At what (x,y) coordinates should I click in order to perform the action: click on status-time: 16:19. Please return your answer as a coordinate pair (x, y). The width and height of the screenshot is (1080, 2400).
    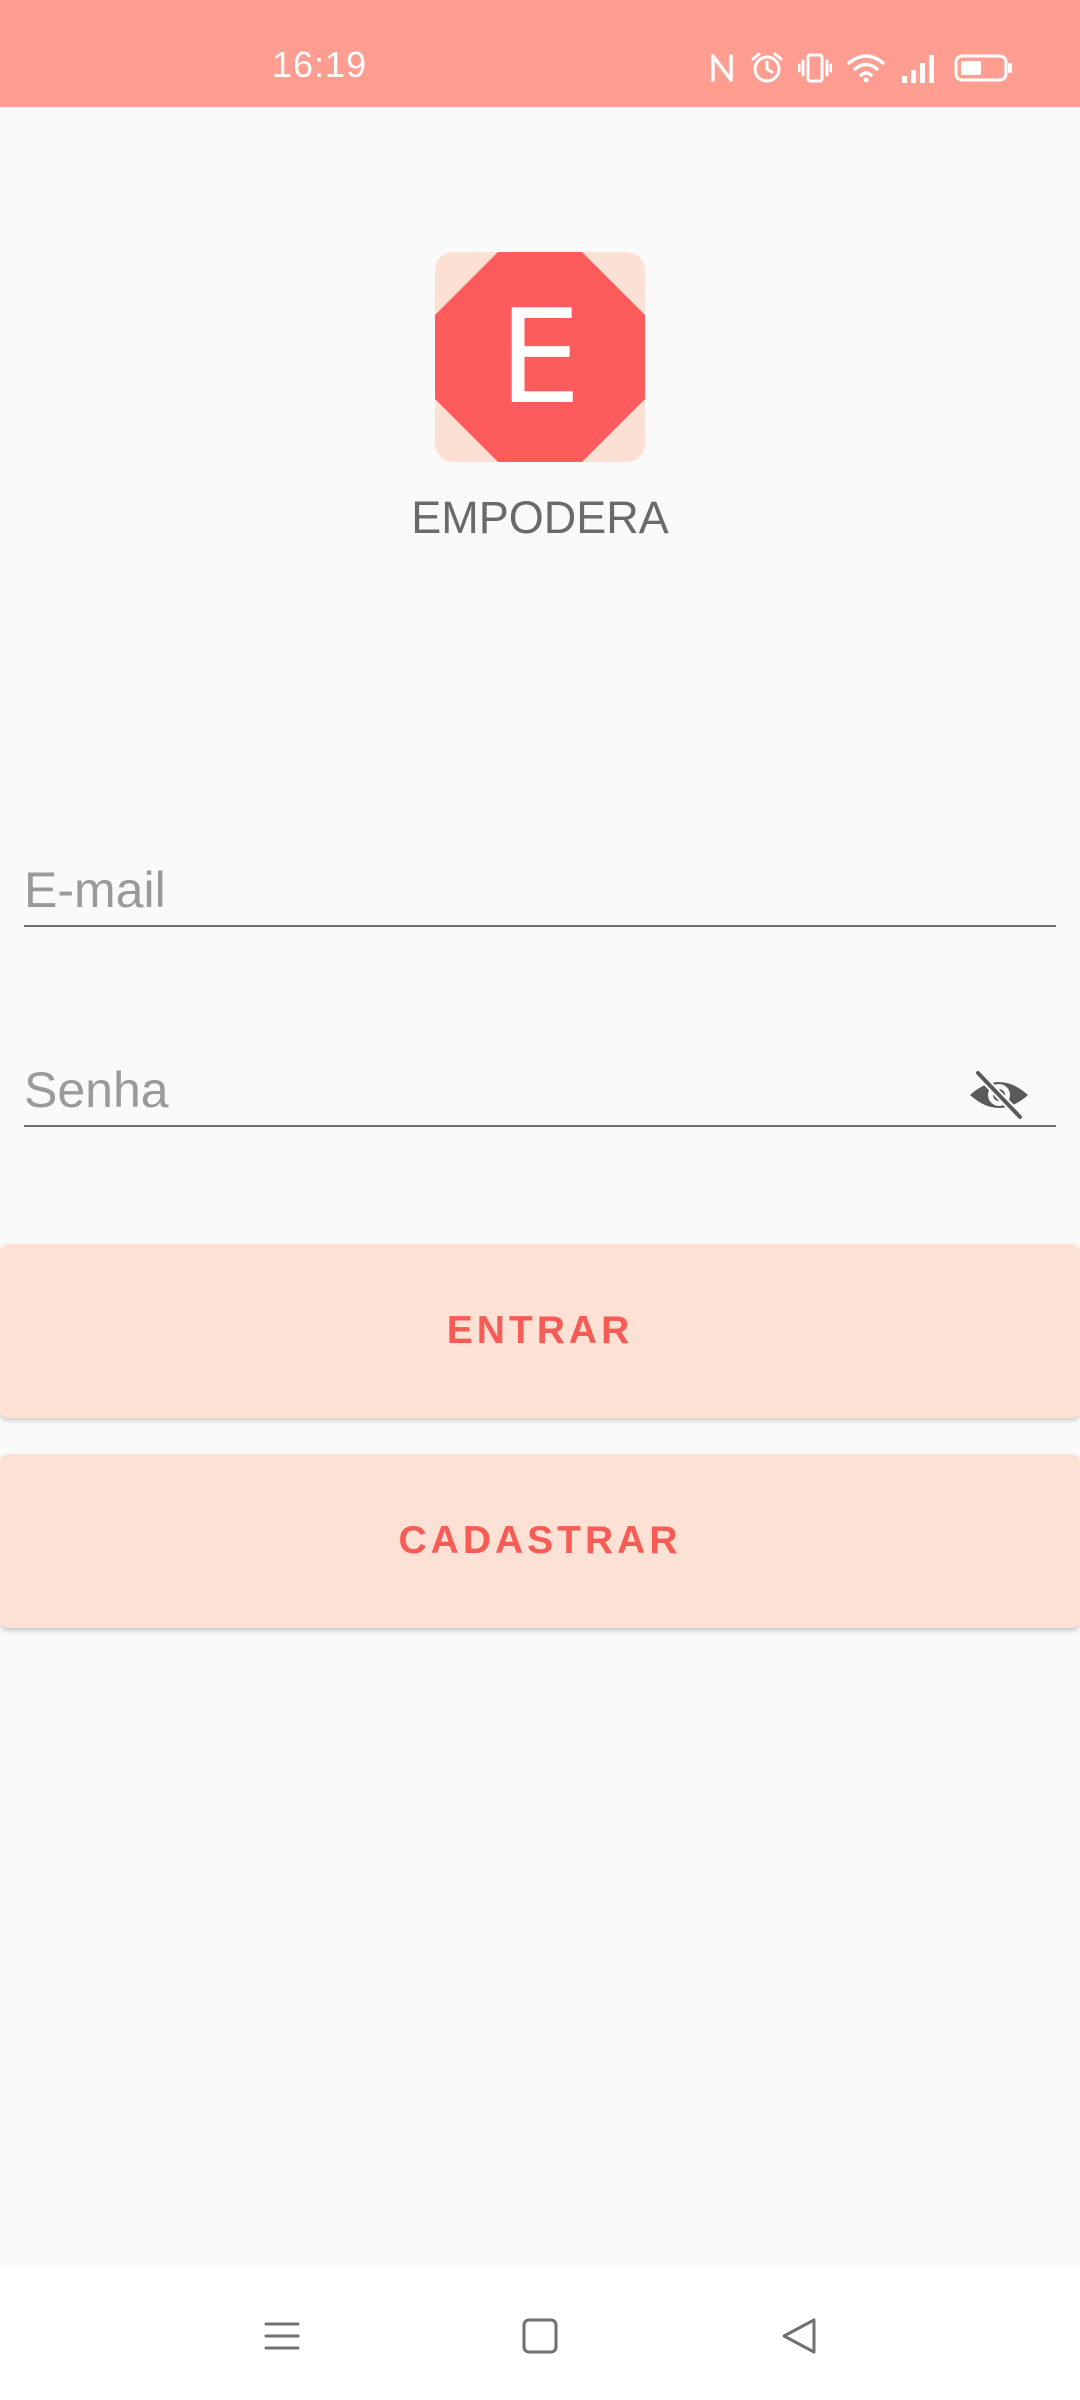
    Looking at the image, I should click on (320, 64).